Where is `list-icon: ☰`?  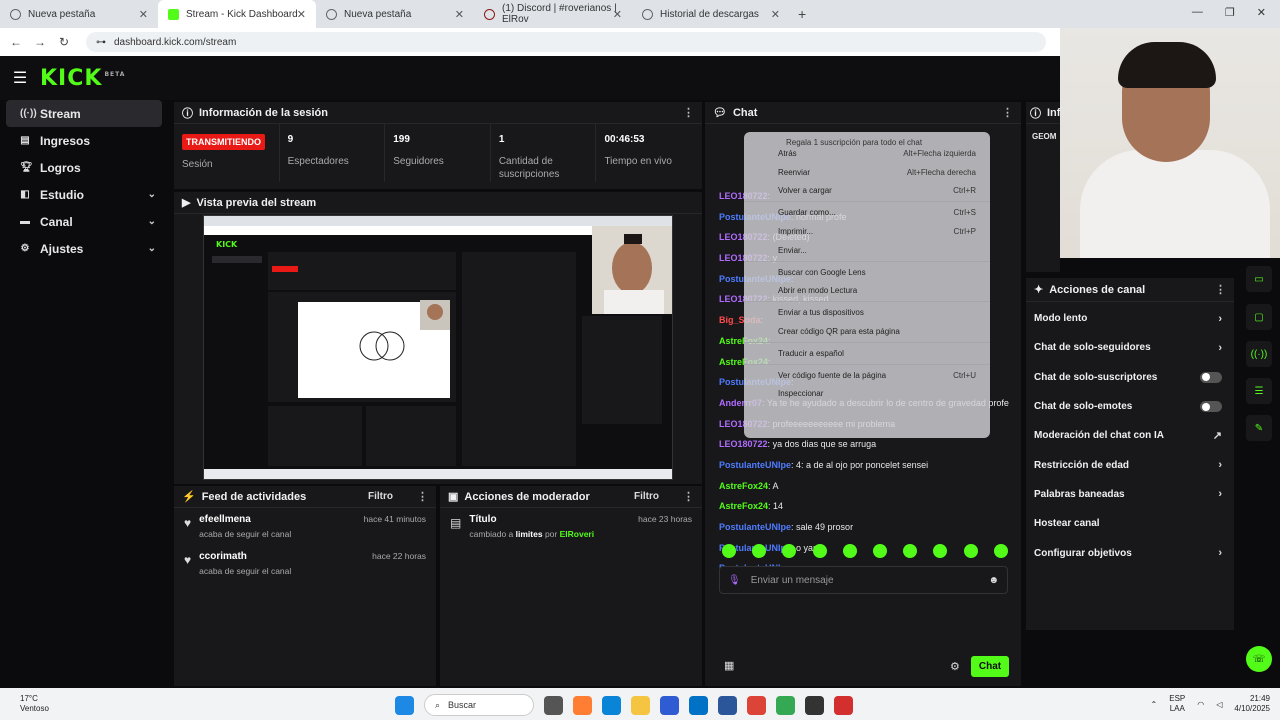 list-icon: ☰ is located at coordinates (1259, 391).